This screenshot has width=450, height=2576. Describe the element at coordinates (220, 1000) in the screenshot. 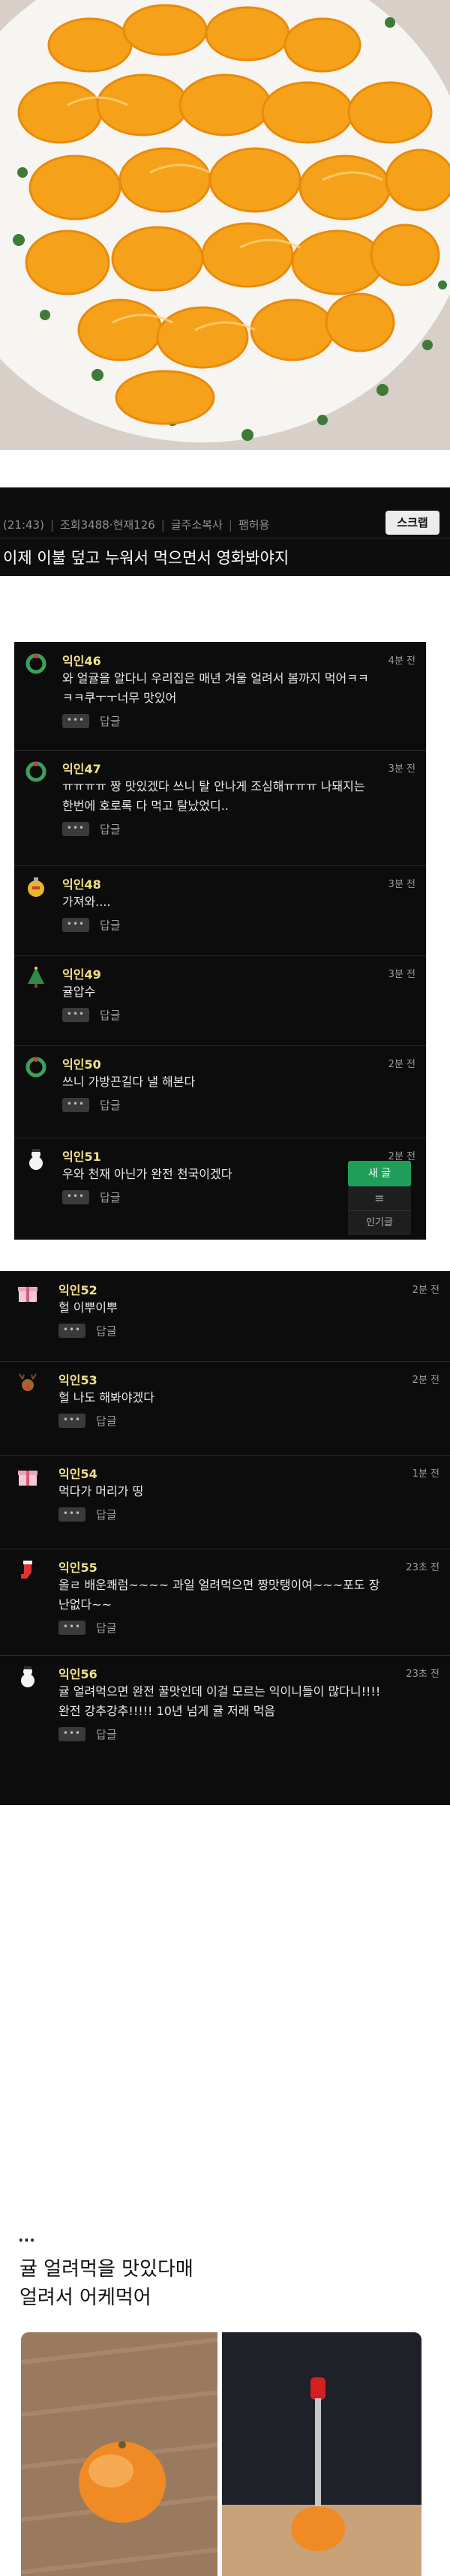

I see `comment-item: 익인49 3분 전귤압수 ••• 답글` at that location.